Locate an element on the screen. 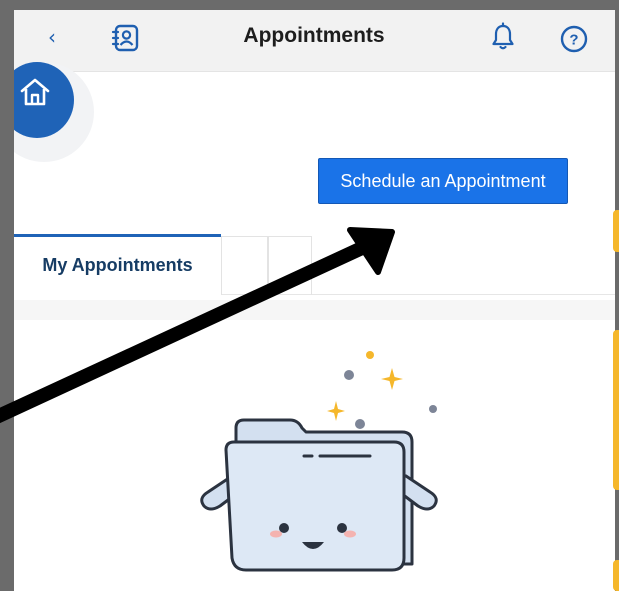  help-circle-icon: ? is located at coordinates (574, 39).